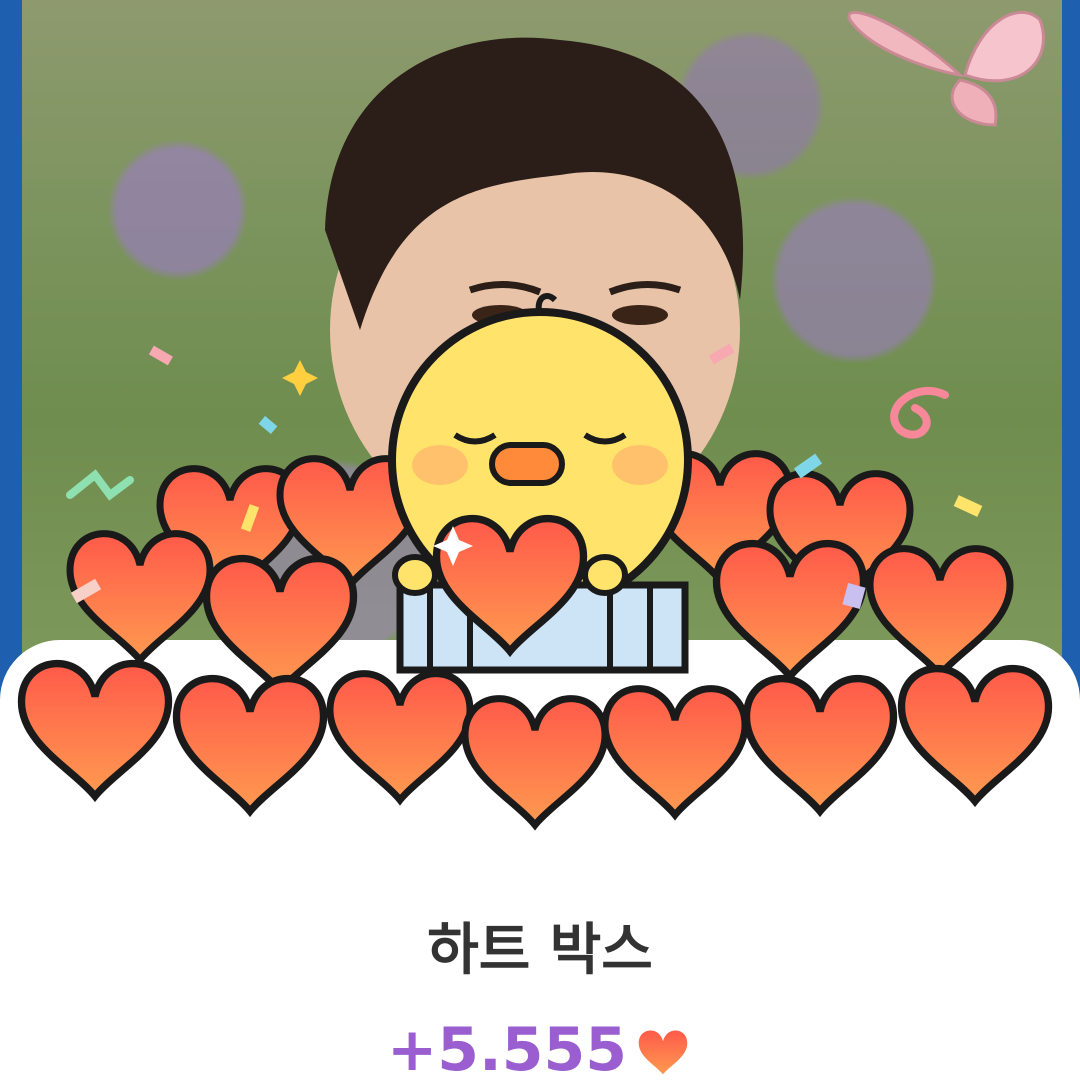  I want to click on chick-mascot, so click(540, 483).